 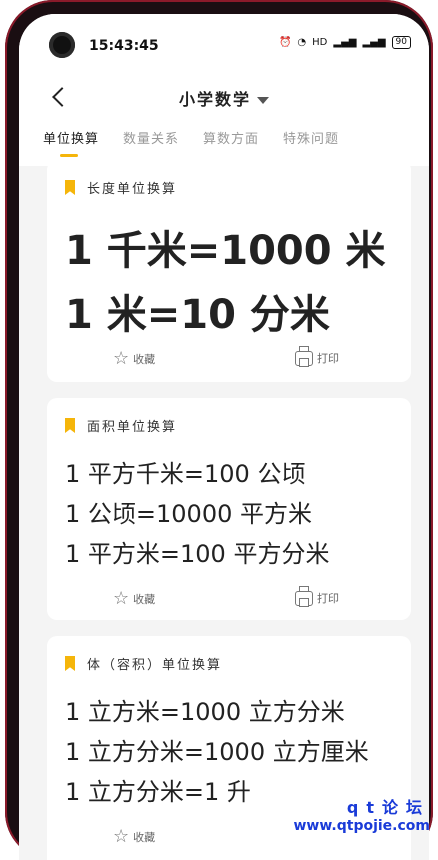 I want to click on hd-icon: HD, so click(x=320, y=42).